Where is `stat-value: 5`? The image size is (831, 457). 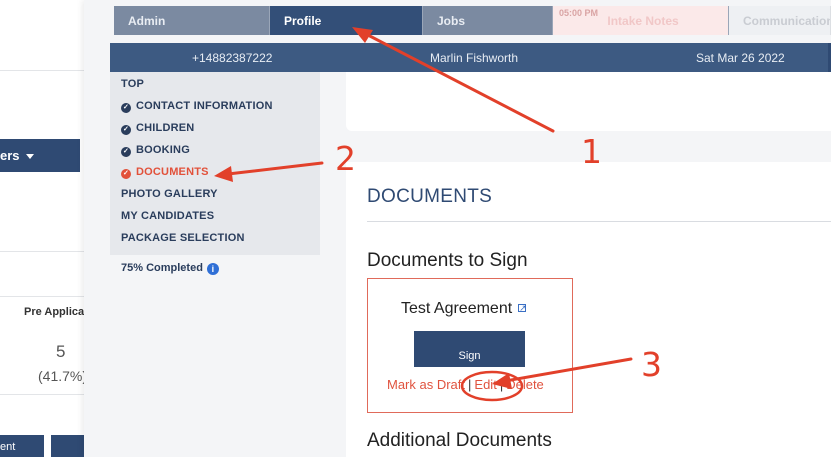 stat-value: 5 is located at coordinates (61, 351).